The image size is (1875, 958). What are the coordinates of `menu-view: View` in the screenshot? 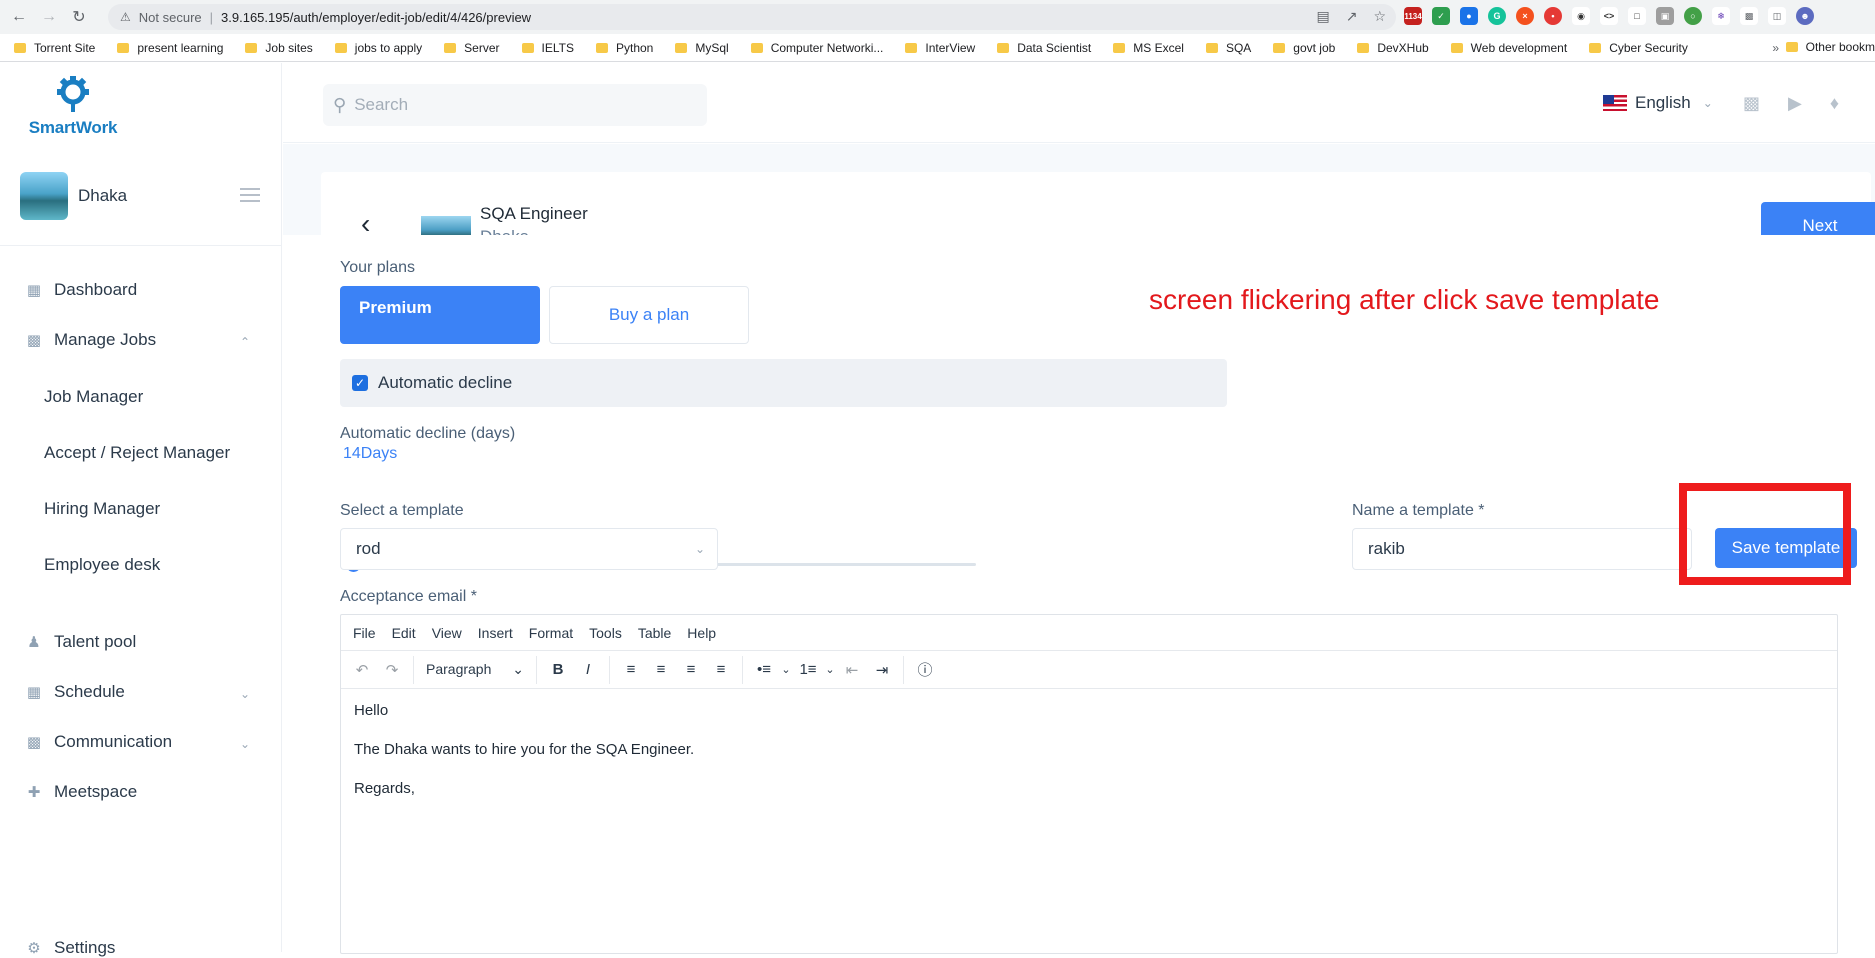 It's located at (447, 633).